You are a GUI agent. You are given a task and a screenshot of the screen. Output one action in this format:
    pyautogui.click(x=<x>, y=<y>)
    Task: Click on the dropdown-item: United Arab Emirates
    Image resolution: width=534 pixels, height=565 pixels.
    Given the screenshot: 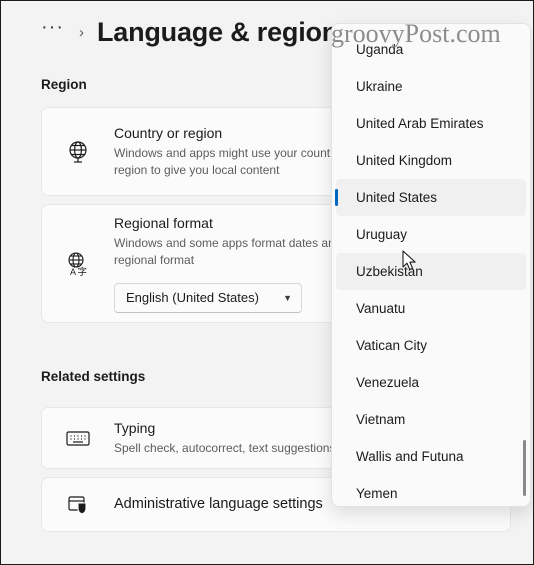 What is the action you would take?
    pyautogui.click(x=431, y=123)
    